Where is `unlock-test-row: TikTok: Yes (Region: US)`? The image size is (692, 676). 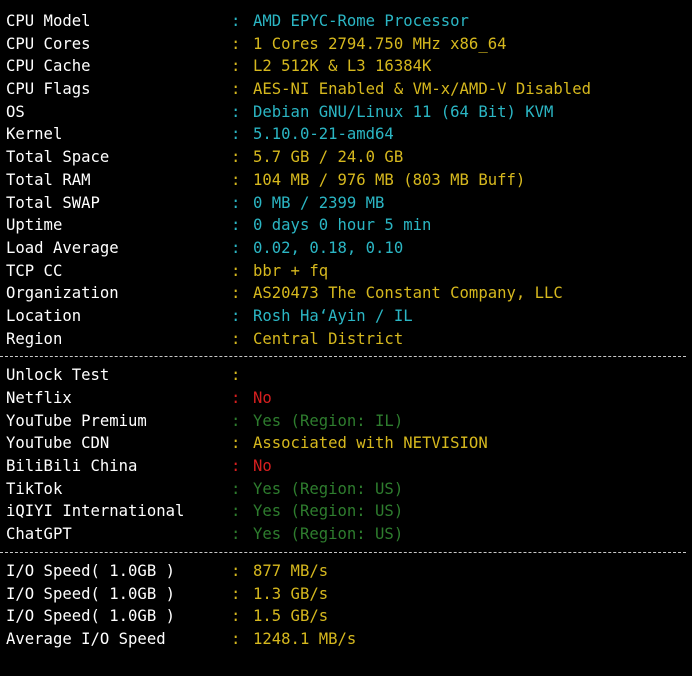 unlock-test-row: TikTok: Yes (Region: US) is located at coordinates (349, 489).